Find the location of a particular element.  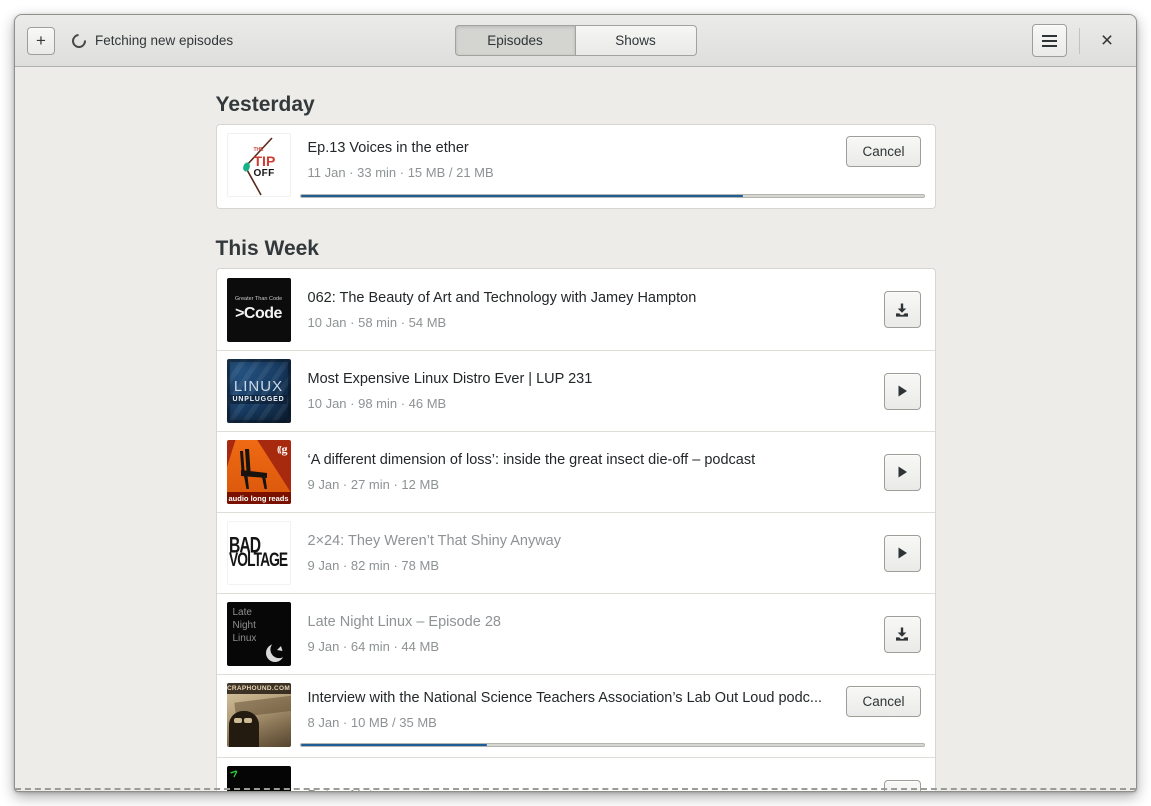

loading-spinner-icon is located at coordinates (79, 40).